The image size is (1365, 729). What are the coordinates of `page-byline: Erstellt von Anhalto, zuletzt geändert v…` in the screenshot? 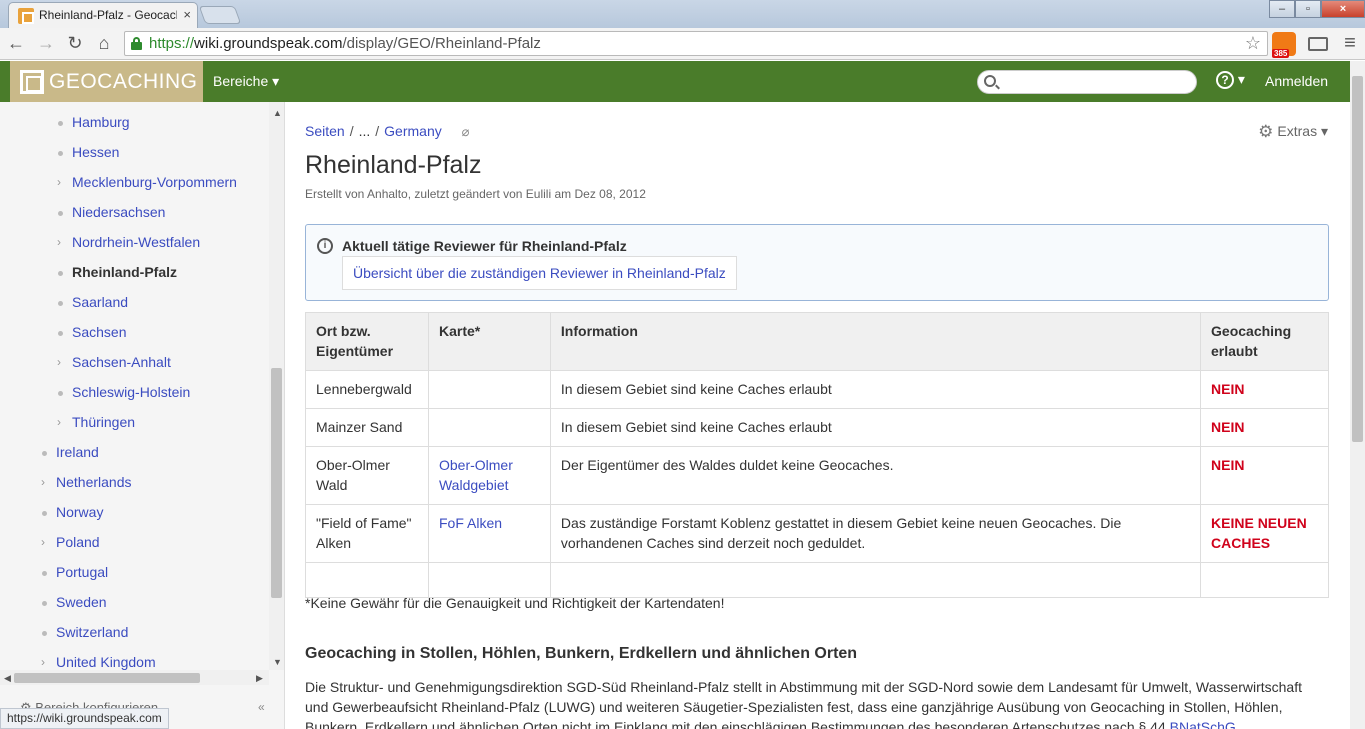 It's located at (475, 194).